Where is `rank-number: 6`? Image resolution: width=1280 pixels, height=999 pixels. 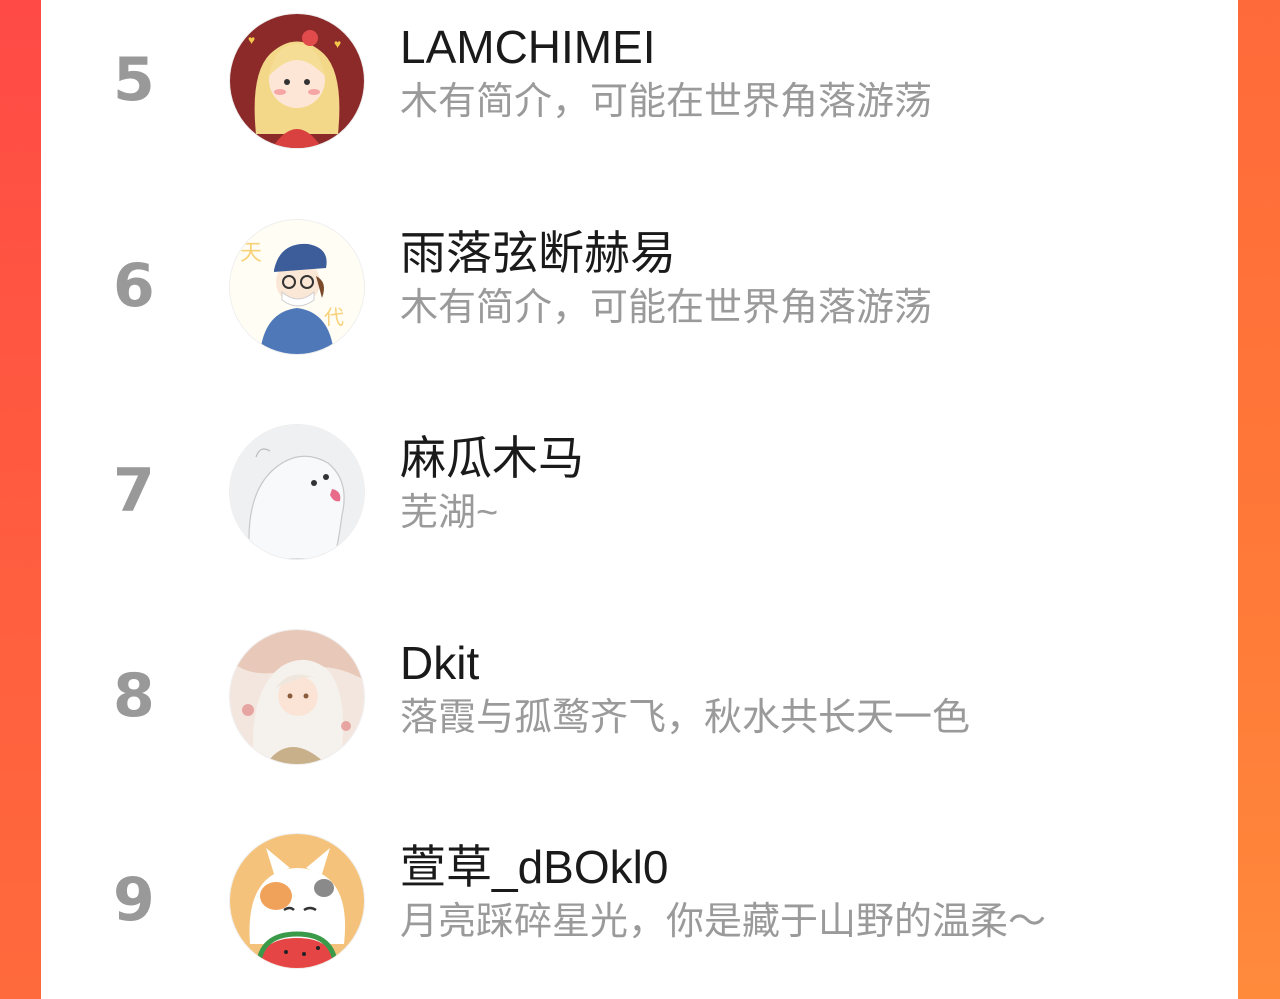
rank-number: 6 is located at coordinates (134, 286).